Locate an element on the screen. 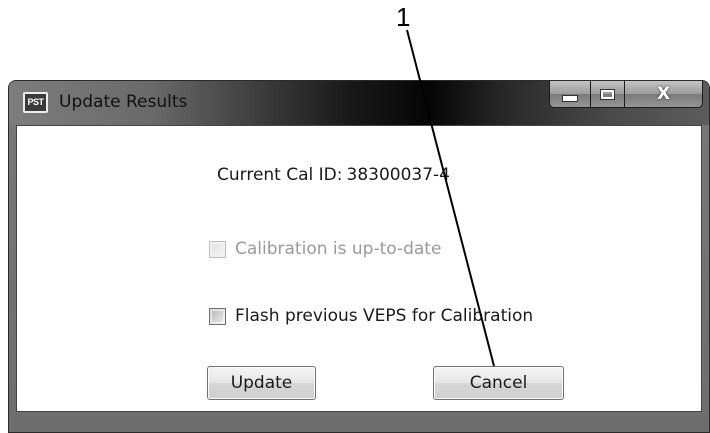 The width and height of the screenshot is (710, 433). app-icon: PST is located at coordinates (35, 102).